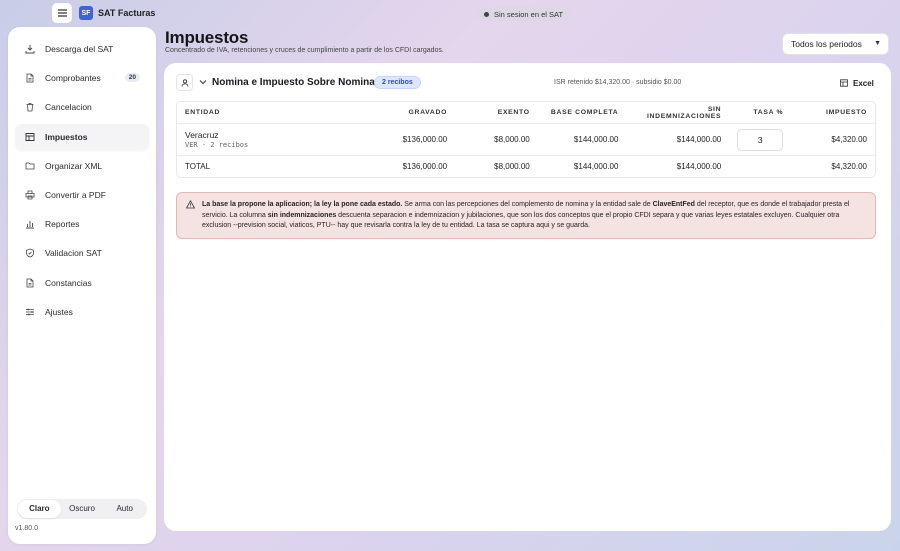  I want to click on sidebar-item-label: Impuestos, so click(66, 136).